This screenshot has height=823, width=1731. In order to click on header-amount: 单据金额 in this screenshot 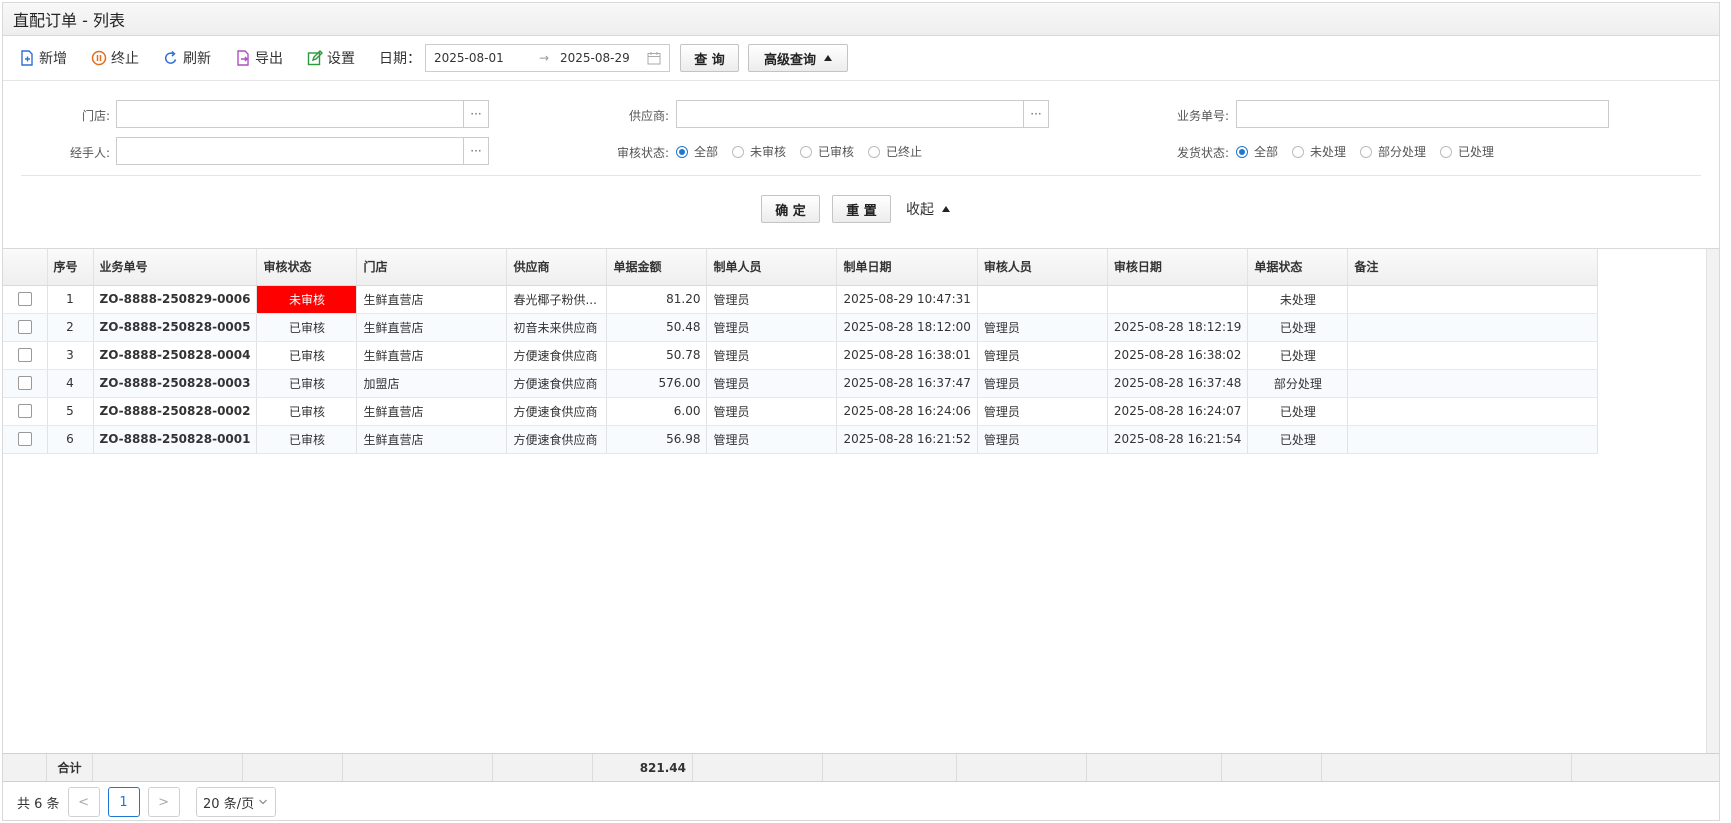, I will do `click(657, 267)`.